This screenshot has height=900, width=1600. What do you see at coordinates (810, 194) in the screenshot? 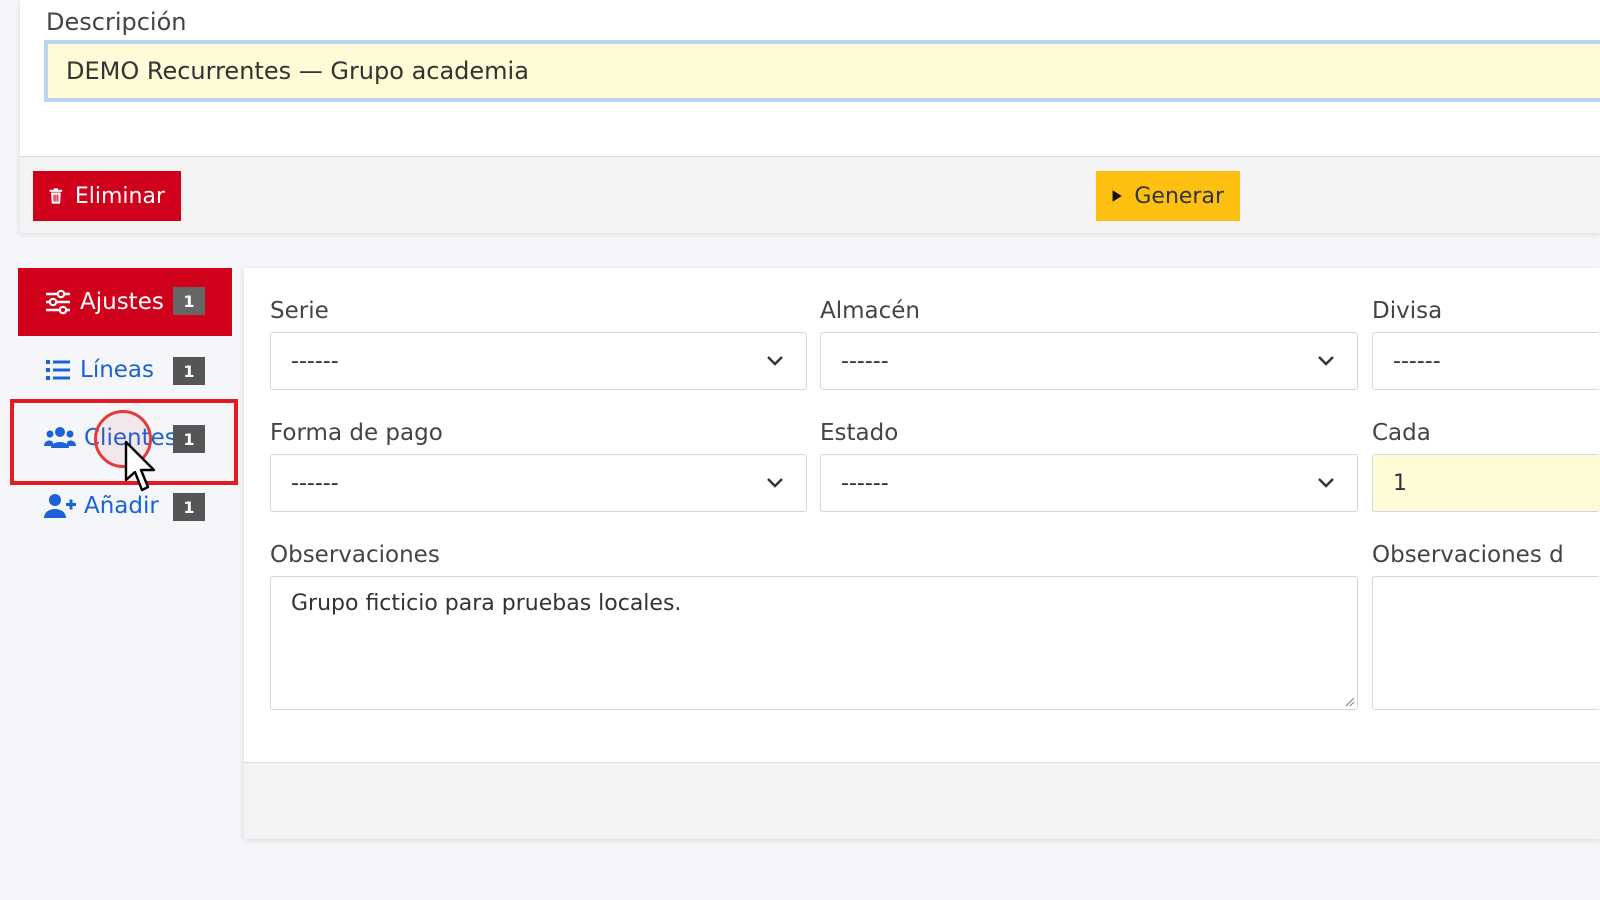
I see `header-card-footer: Eliminar Generar` at bounding box center [810, 194].